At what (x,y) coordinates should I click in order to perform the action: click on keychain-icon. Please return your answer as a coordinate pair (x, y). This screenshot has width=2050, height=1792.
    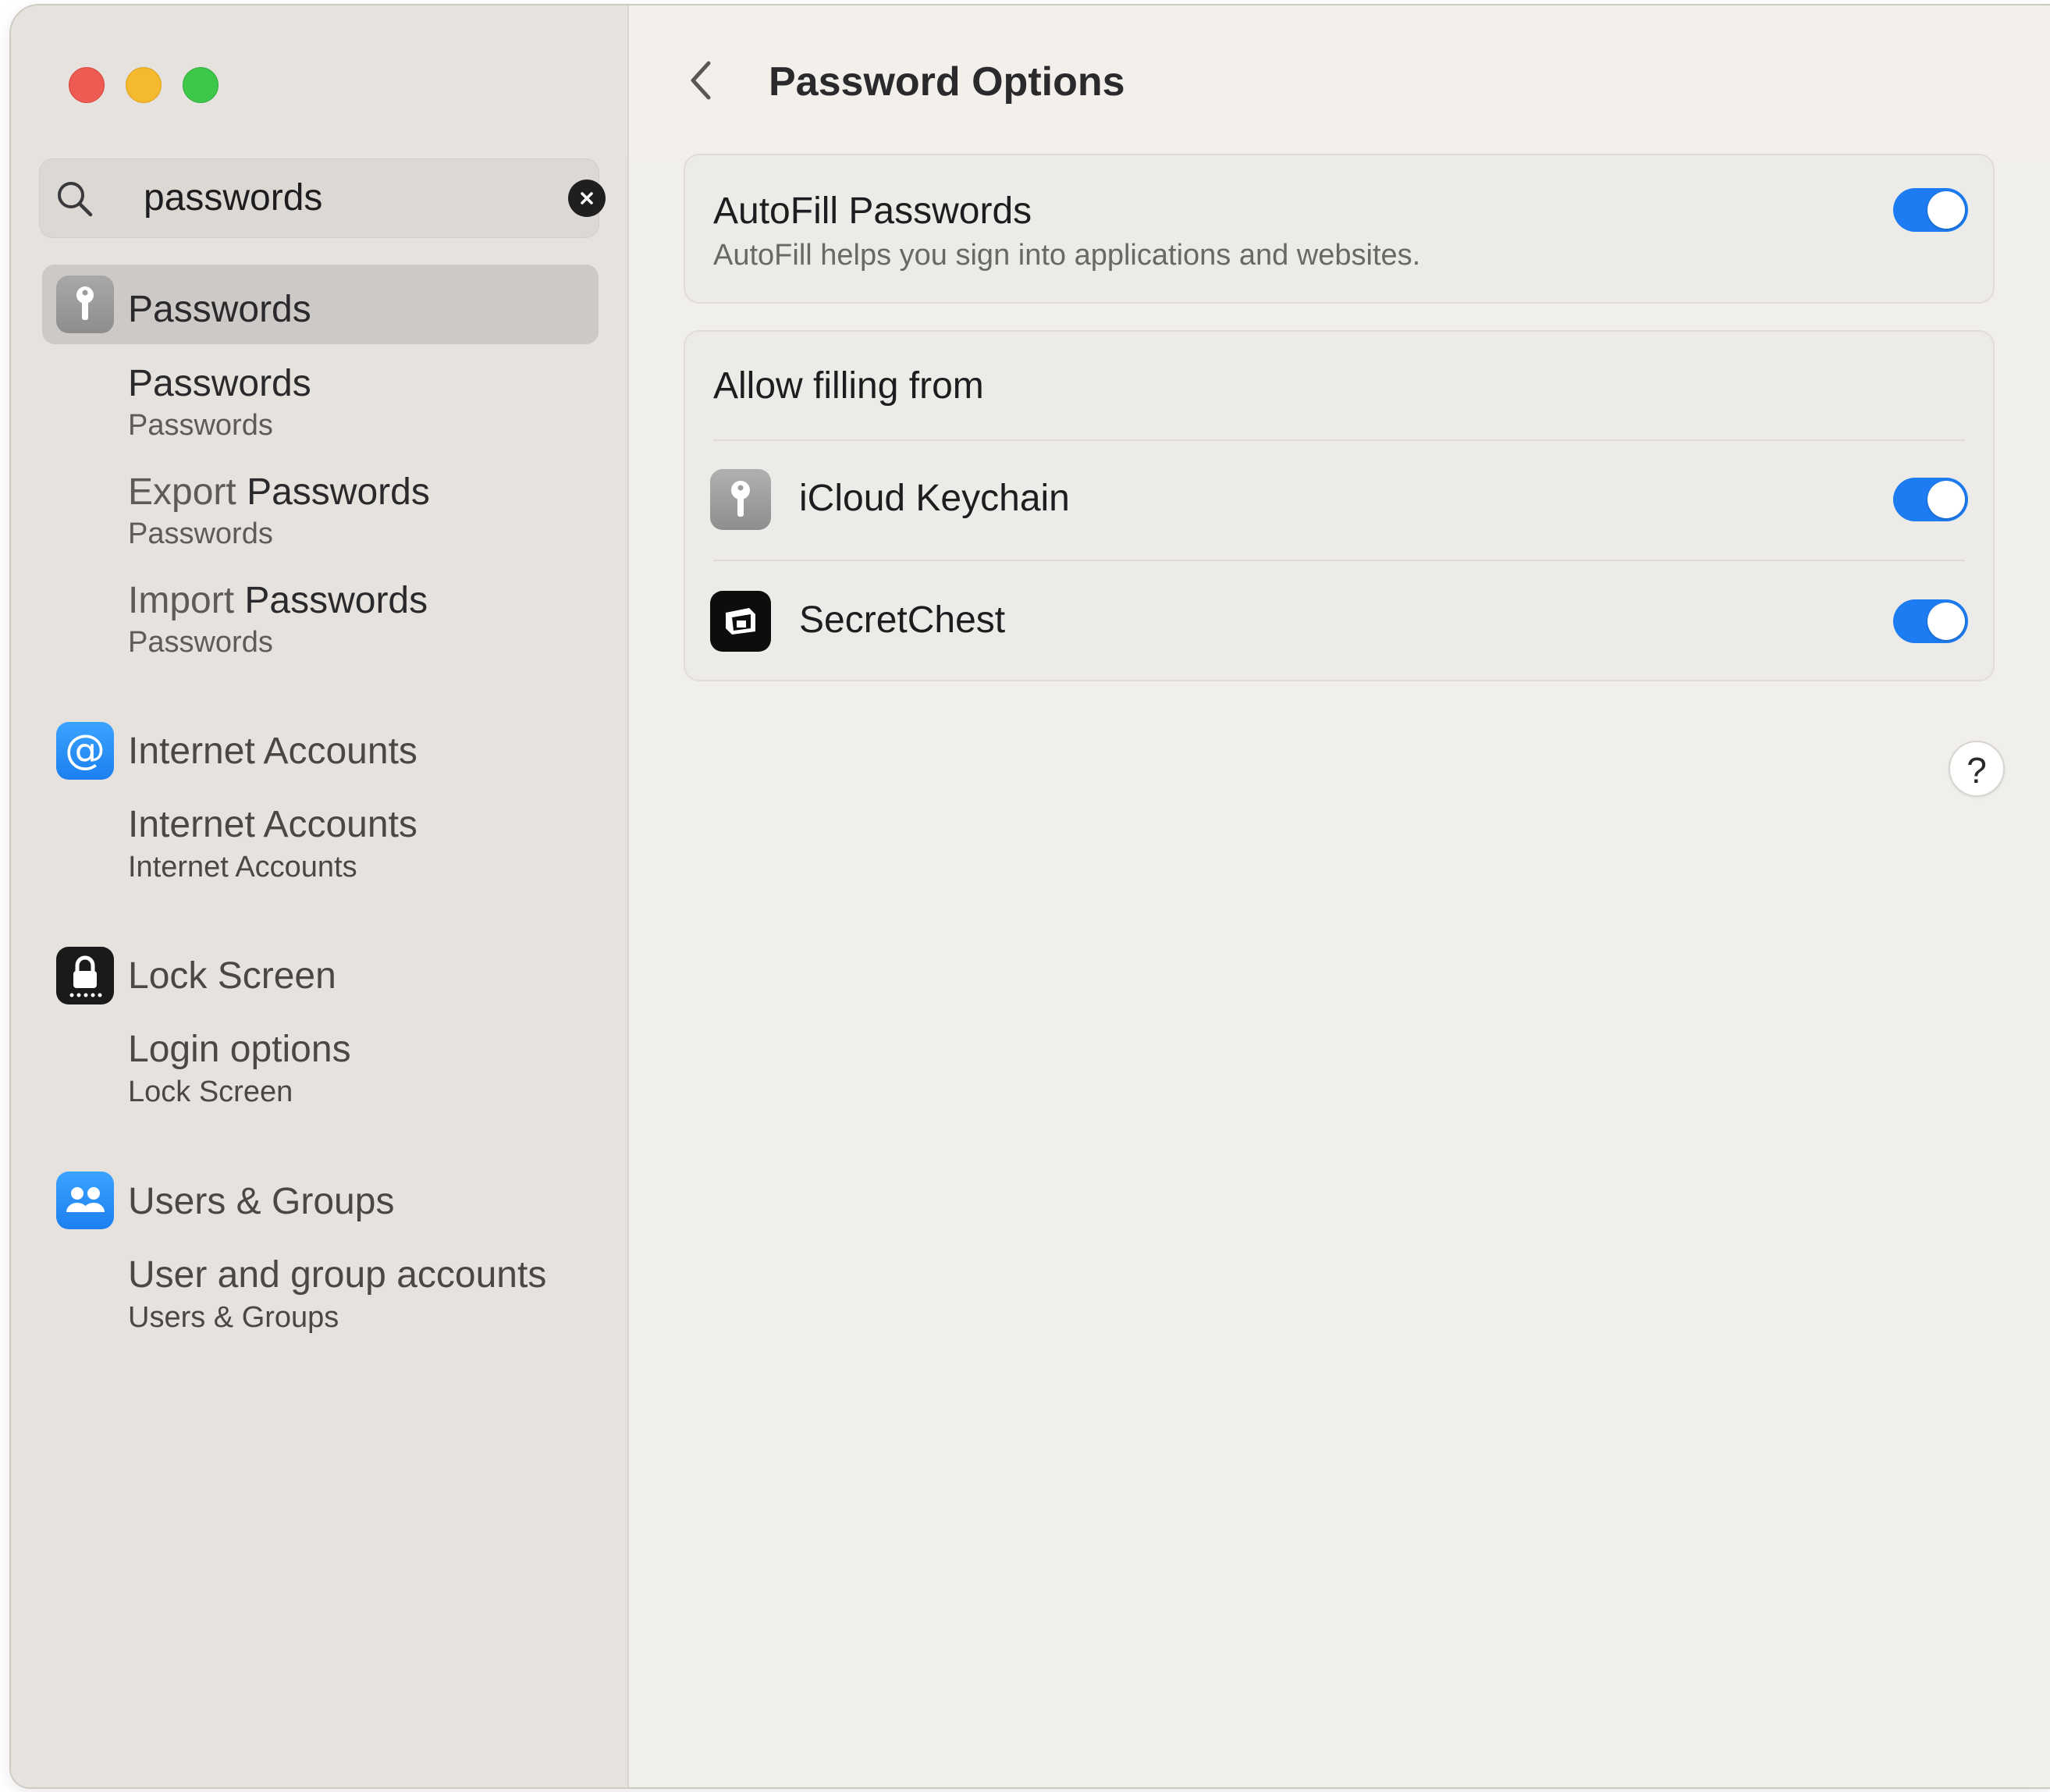
    Looking at the image, I should click on (741, 499).